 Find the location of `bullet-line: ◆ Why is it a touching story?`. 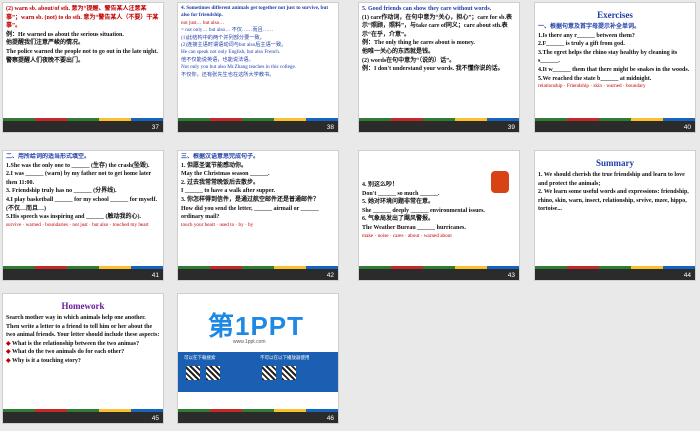

bullet-line: ◆ Why is it a touching story? is located at coordinates (43, 360).